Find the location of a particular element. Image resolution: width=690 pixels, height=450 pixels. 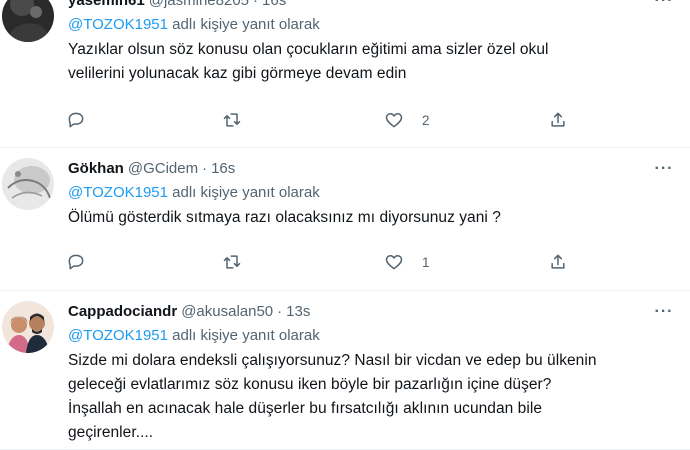

timestamp: 13s is located at coordinates (298, 311).